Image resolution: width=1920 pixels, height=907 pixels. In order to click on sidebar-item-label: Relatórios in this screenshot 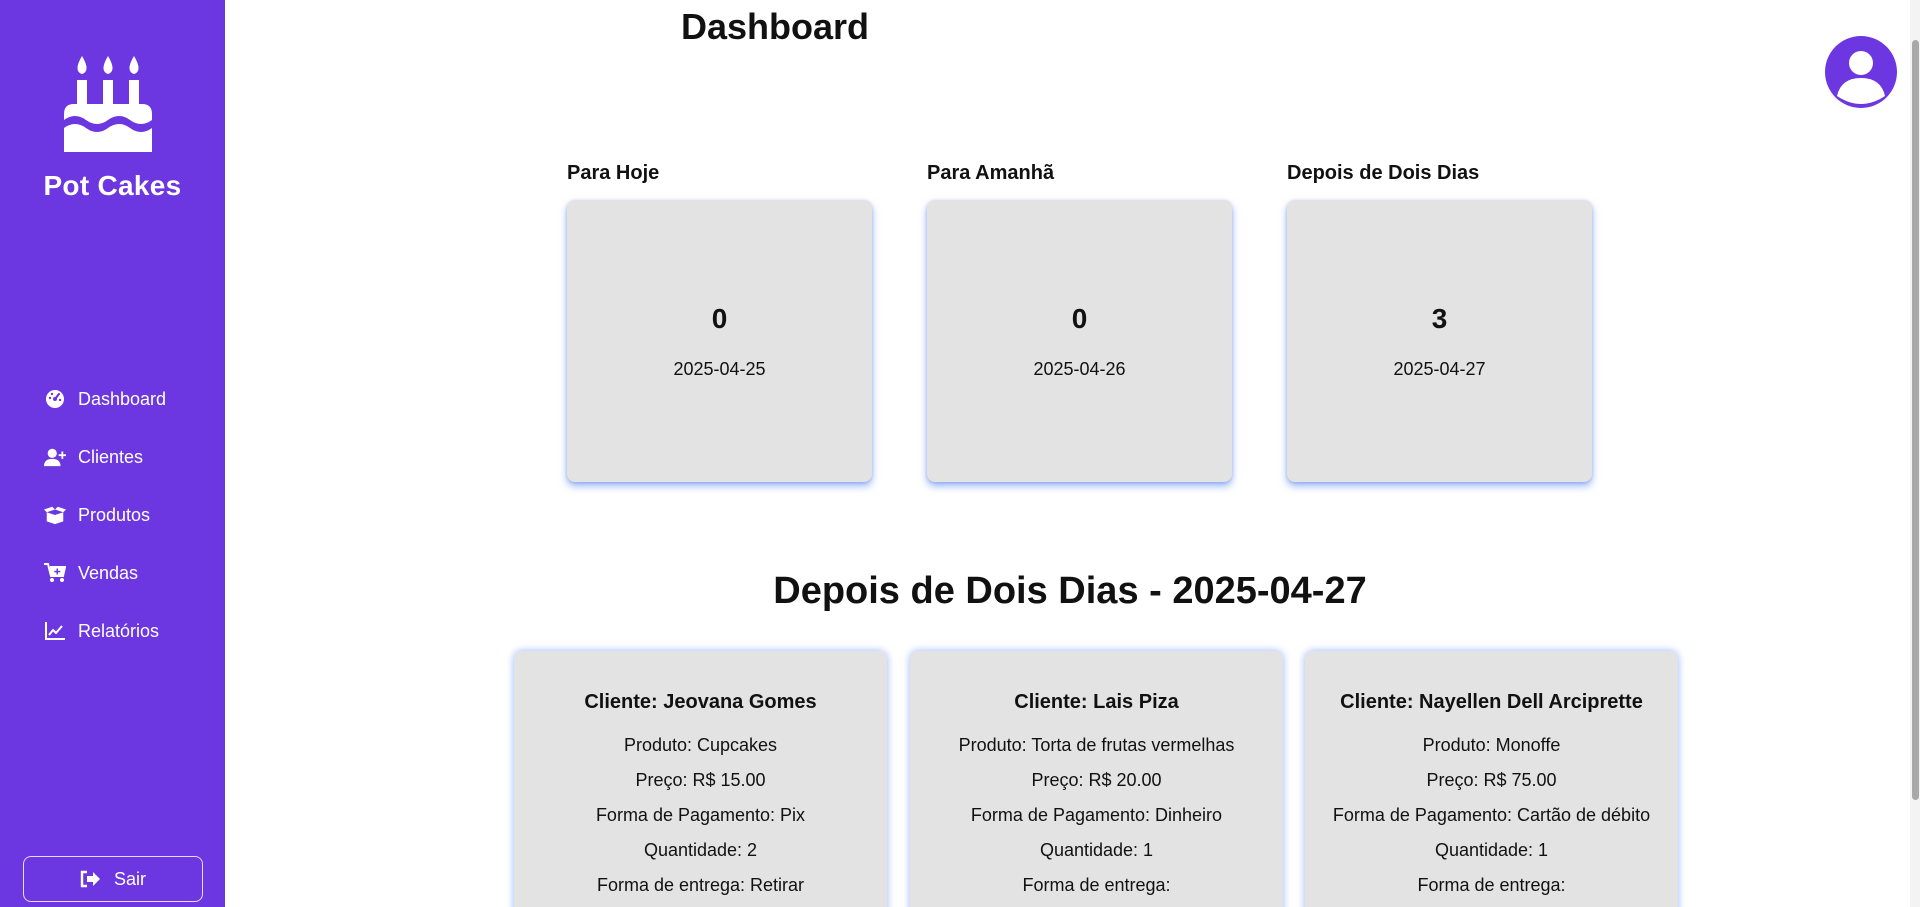, I will do `click(119, 630)`.